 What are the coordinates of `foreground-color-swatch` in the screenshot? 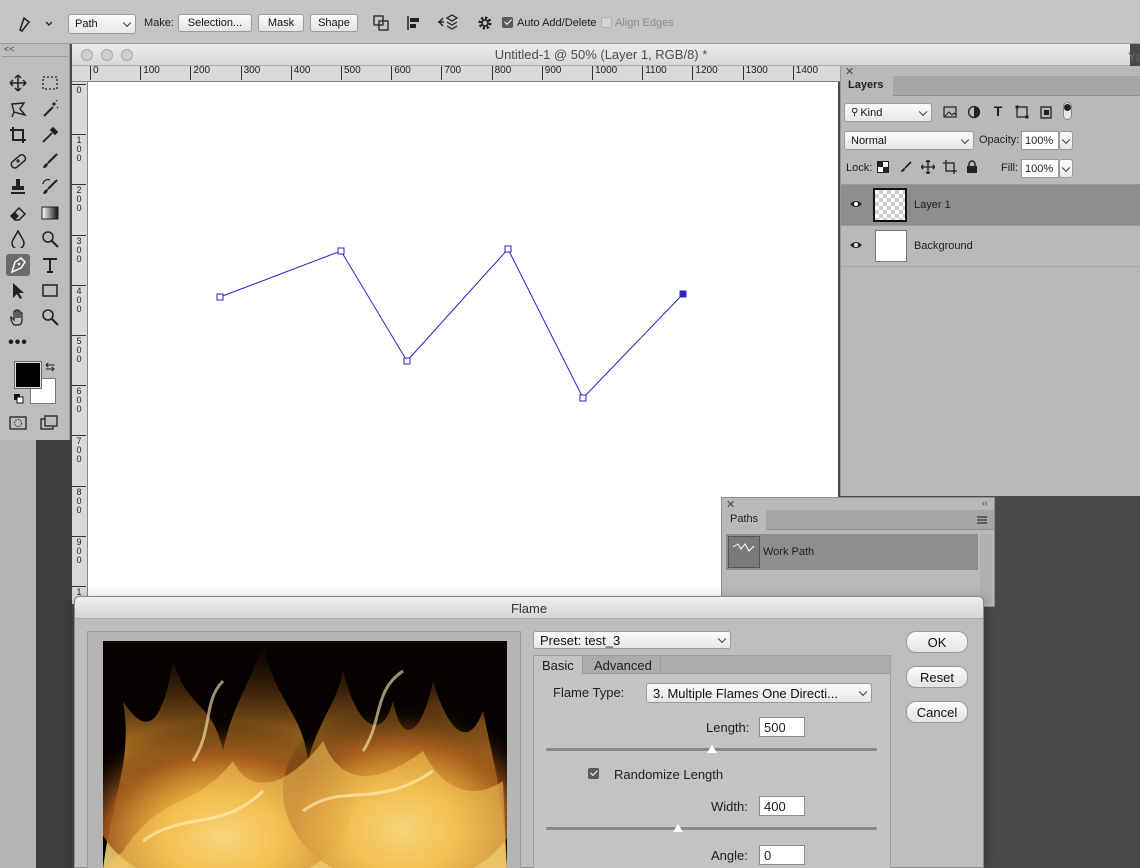 It's located at (28, 375).